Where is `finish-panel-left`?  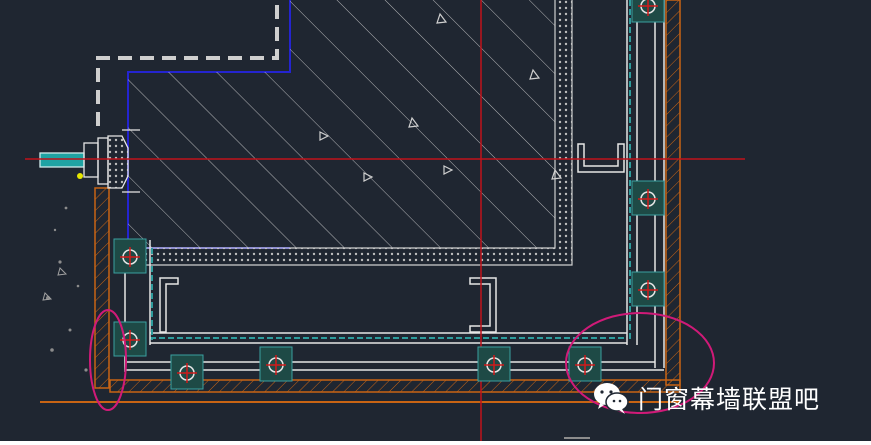
finish-panel-left is located at coordinates (102, 288).